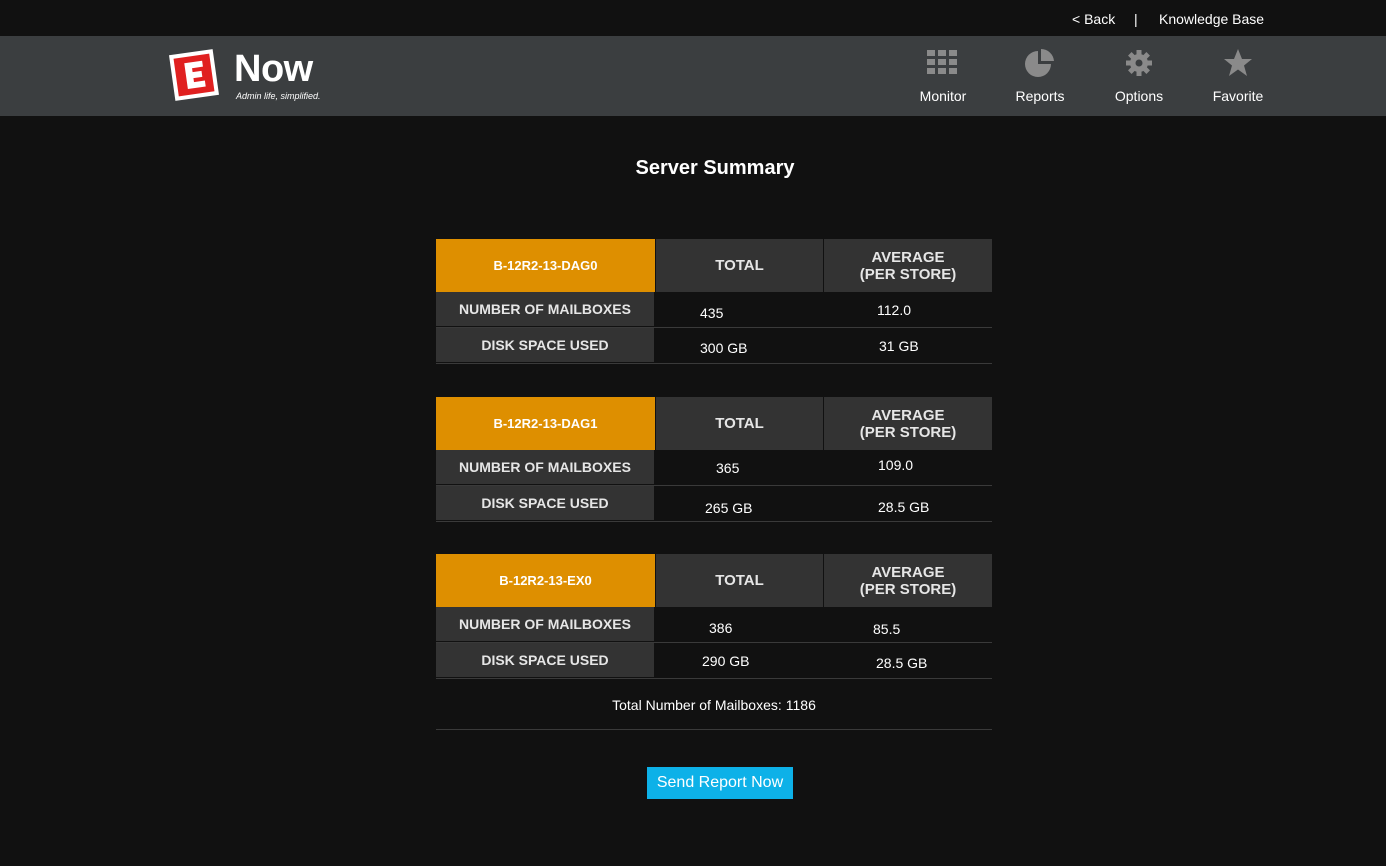  What do you see at coordinates (724, 347) in the screenshot?
I see `disk-total: 300 GB` at bounding box center [724, 347].